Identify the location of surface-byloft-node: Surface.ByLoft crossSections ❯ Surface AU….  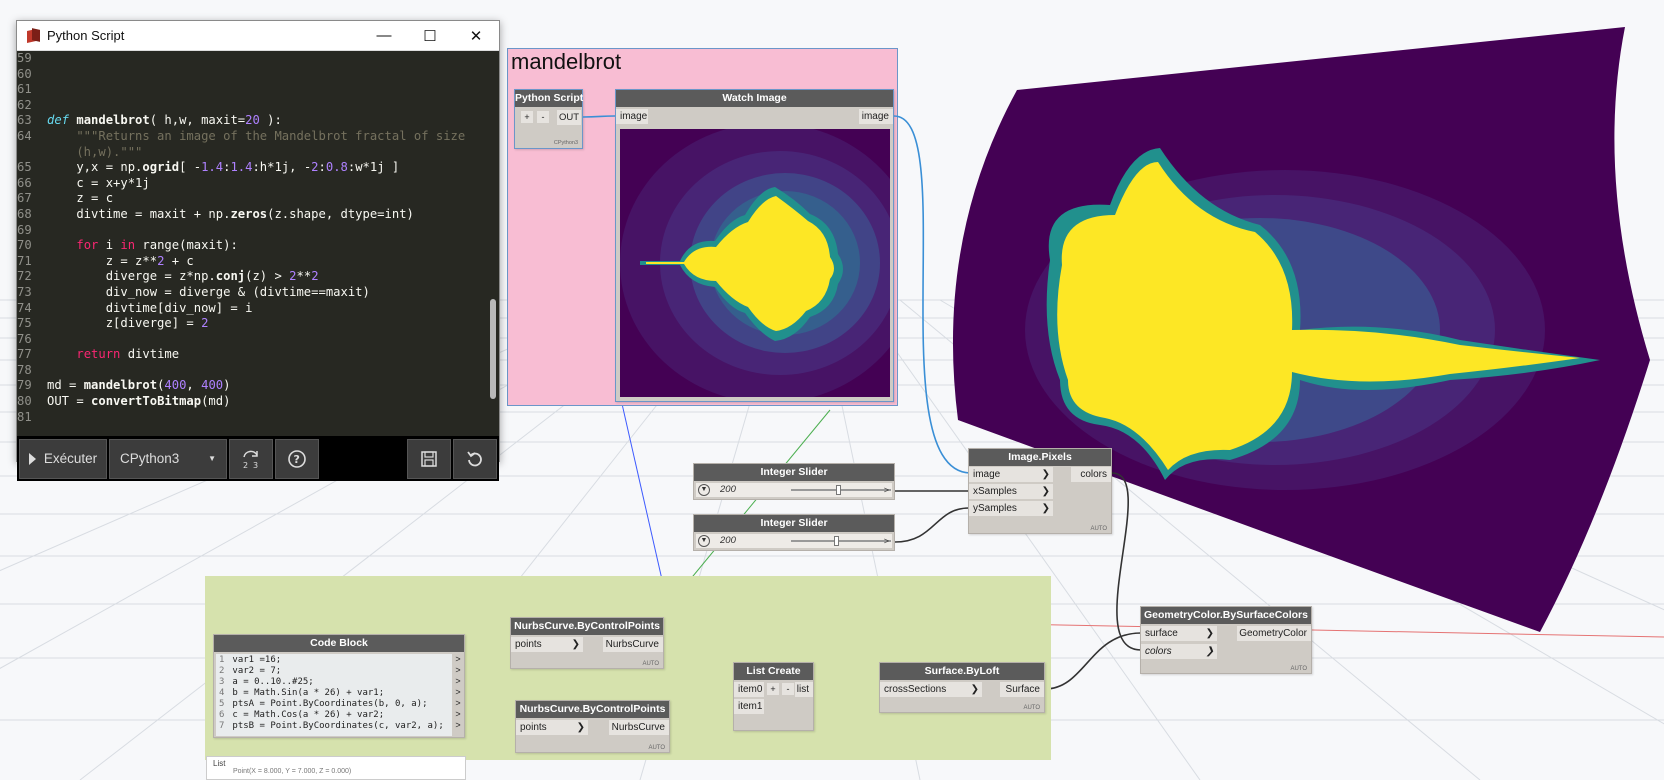
(962, 687).